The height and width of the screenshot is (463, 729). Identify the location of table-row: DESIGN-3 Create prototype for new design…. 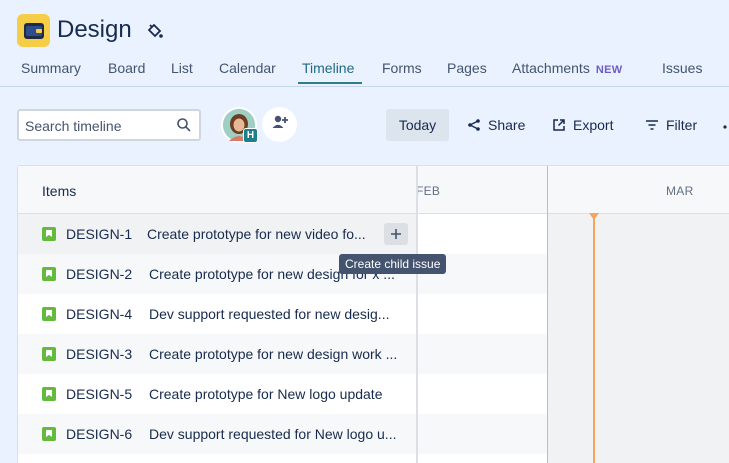
(373, 354).